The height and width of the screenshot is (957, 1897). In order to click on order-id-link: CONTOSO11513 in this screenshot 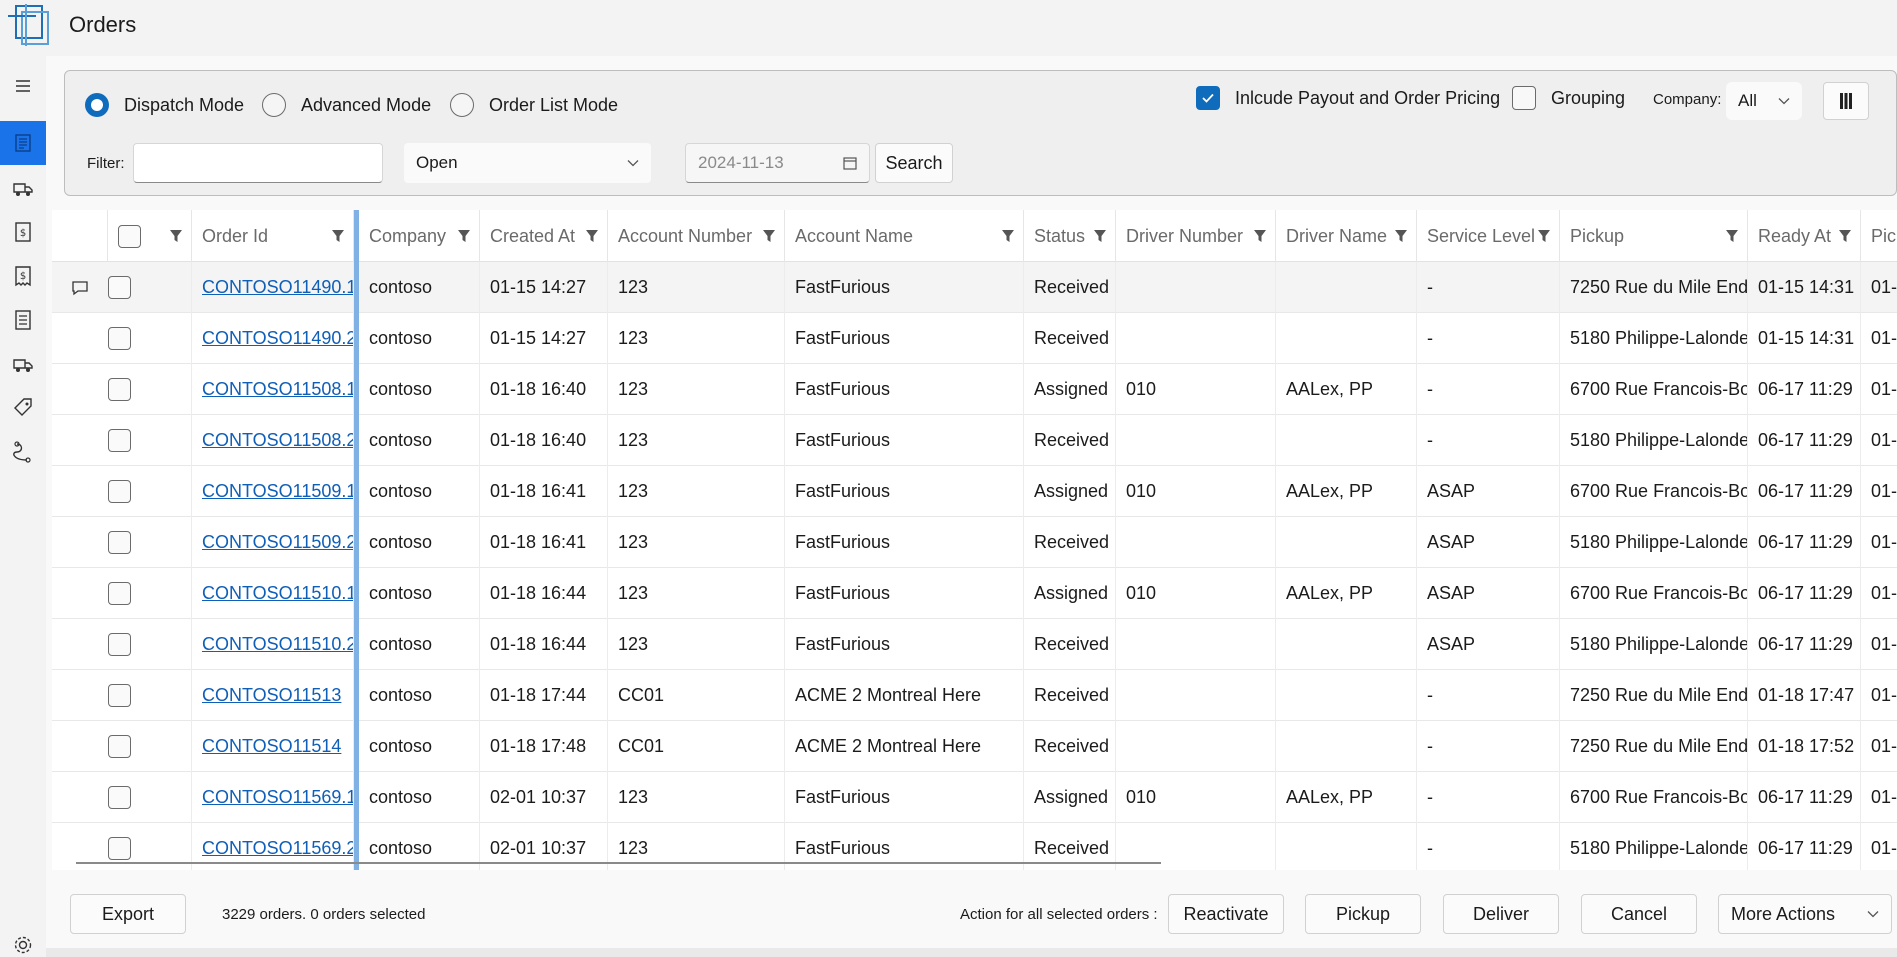, I will do `click(271, 695)`.